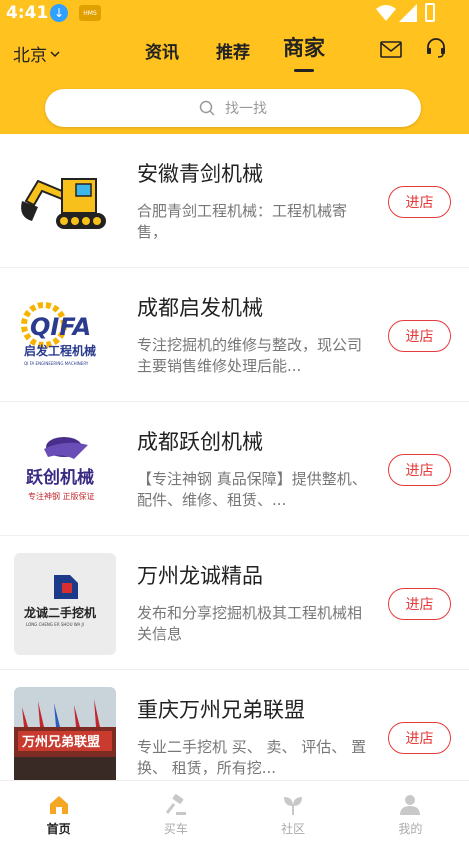  I want to click on merchant-name: 成都启发机械, so click(200, 308).